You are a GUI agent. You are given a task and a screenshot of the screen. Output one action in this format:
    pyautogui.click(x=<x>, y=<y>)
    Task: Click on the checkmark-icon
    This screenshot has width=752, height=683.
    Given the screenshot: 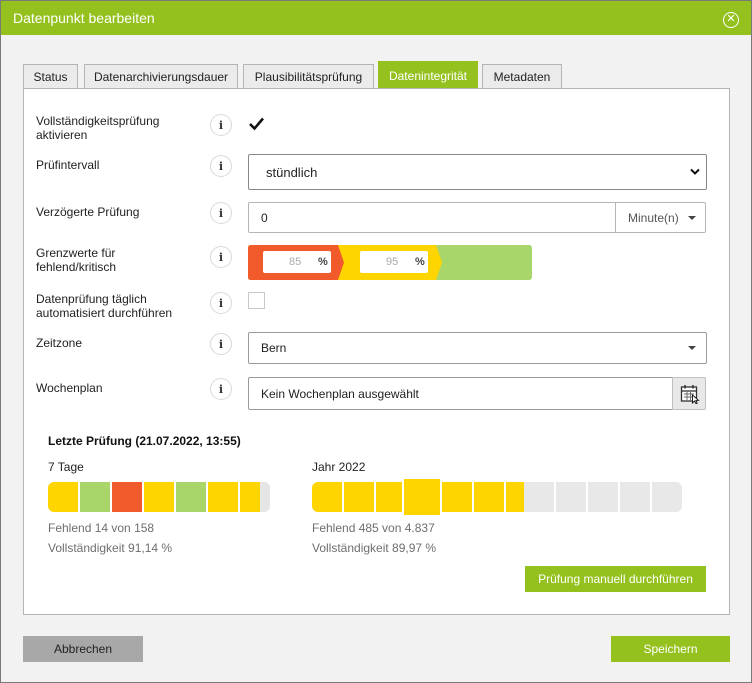 What is the action you would take?
    pyautogui.click(x=256, y=124)
    